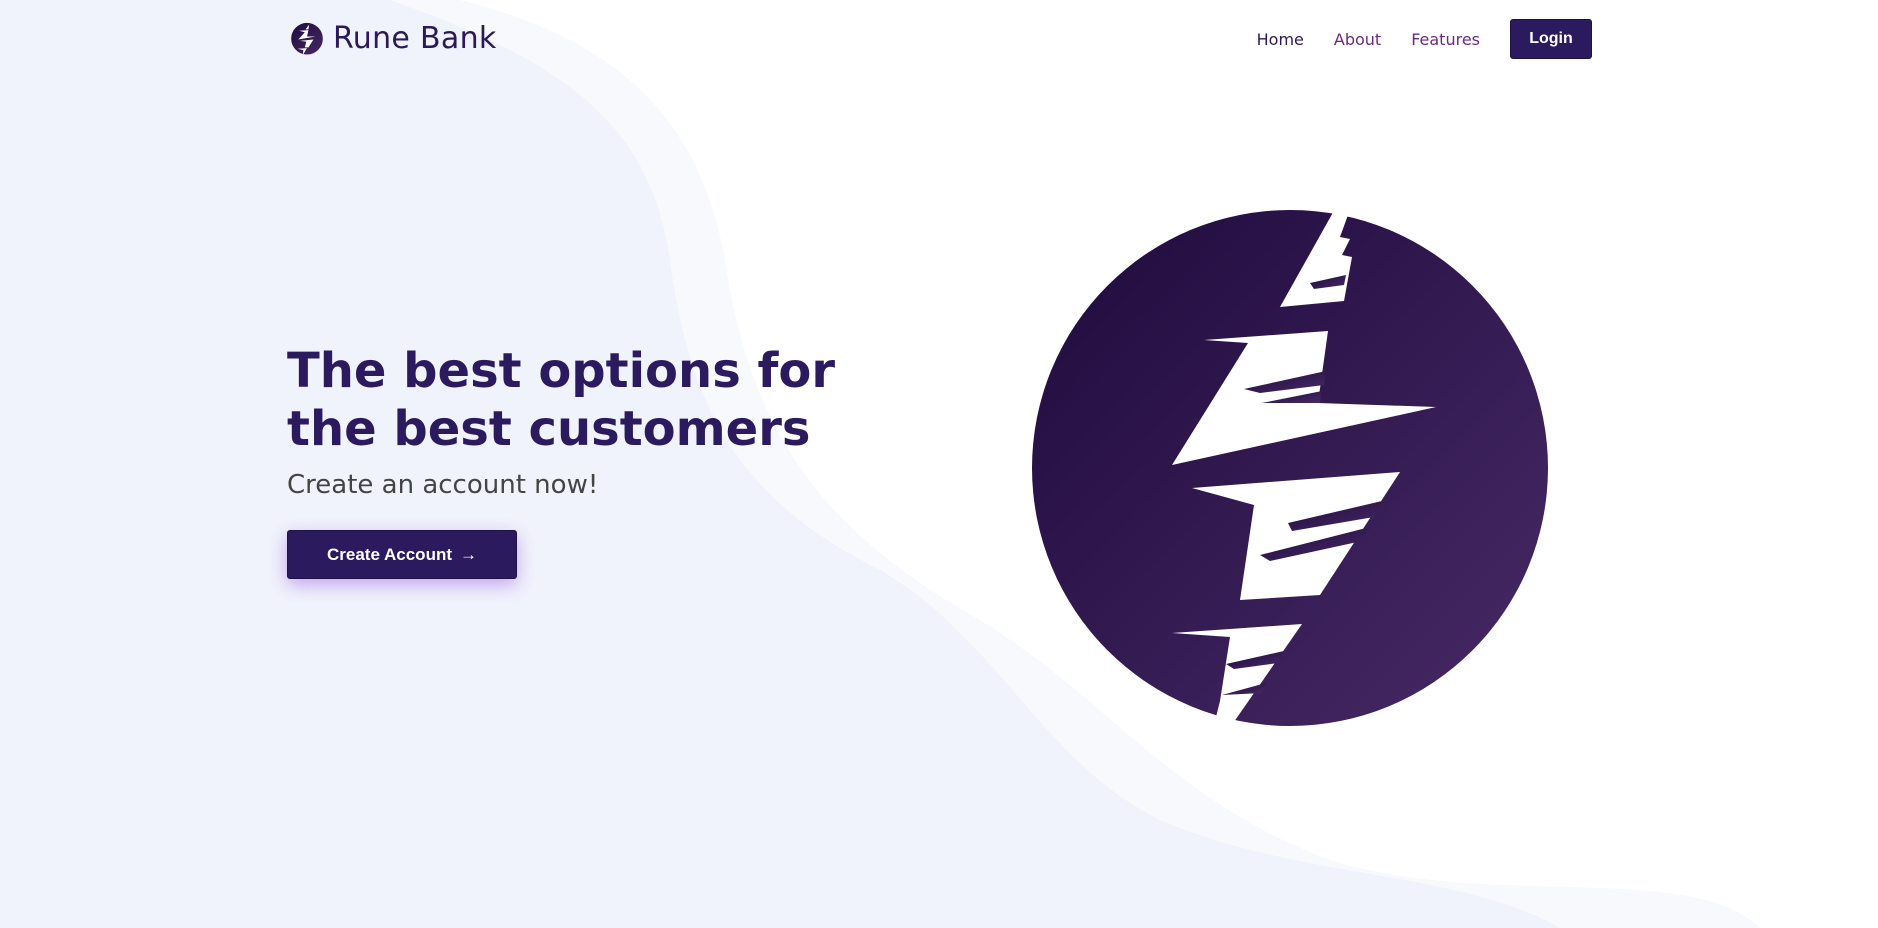 This screenshot has width=1878, height=928. Describe the element at coordinates (389, 554) in the screenshot. I see `create-account-label: Create Account` at that location.